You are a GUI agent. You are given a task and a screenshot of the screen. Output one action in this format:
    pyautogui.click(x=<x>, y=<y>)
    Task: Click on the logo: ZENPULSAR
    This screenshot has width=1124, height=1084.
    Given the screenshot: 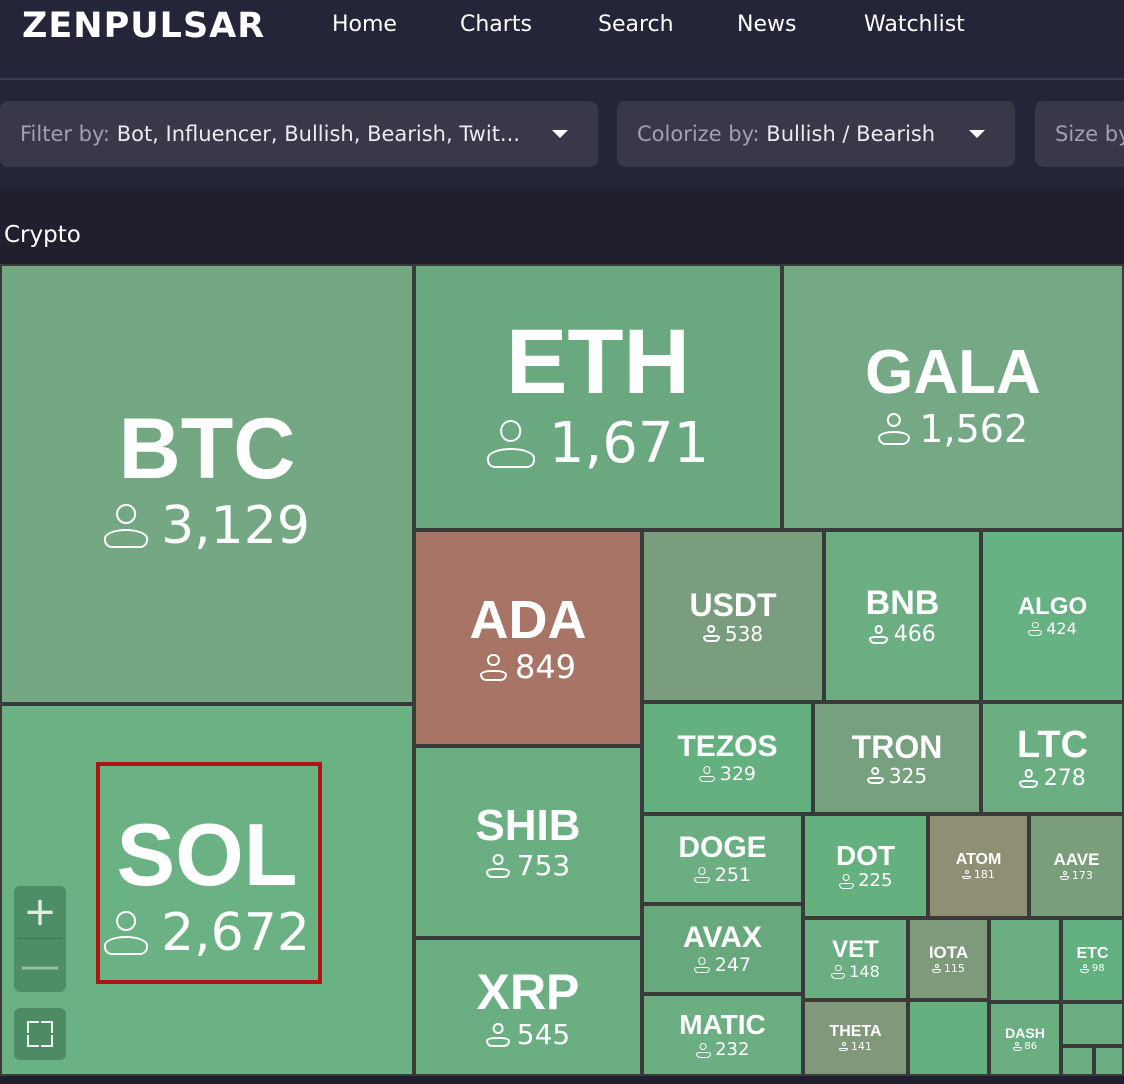 What is the action you would take?
    pyautogui.click(x=143, y=26)
    